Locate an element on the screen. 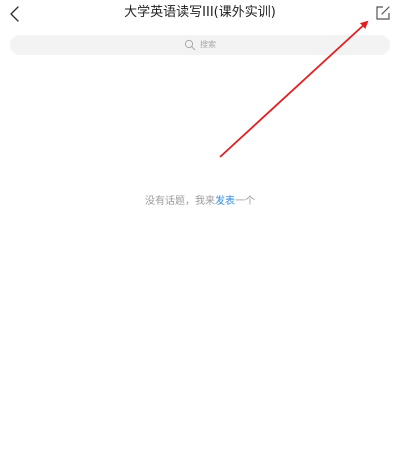 Image resolution: width=400 pixels, height=455 pixels. top-bar: 大学英语读写III(课外实训) is located at coordinates (200, 14).